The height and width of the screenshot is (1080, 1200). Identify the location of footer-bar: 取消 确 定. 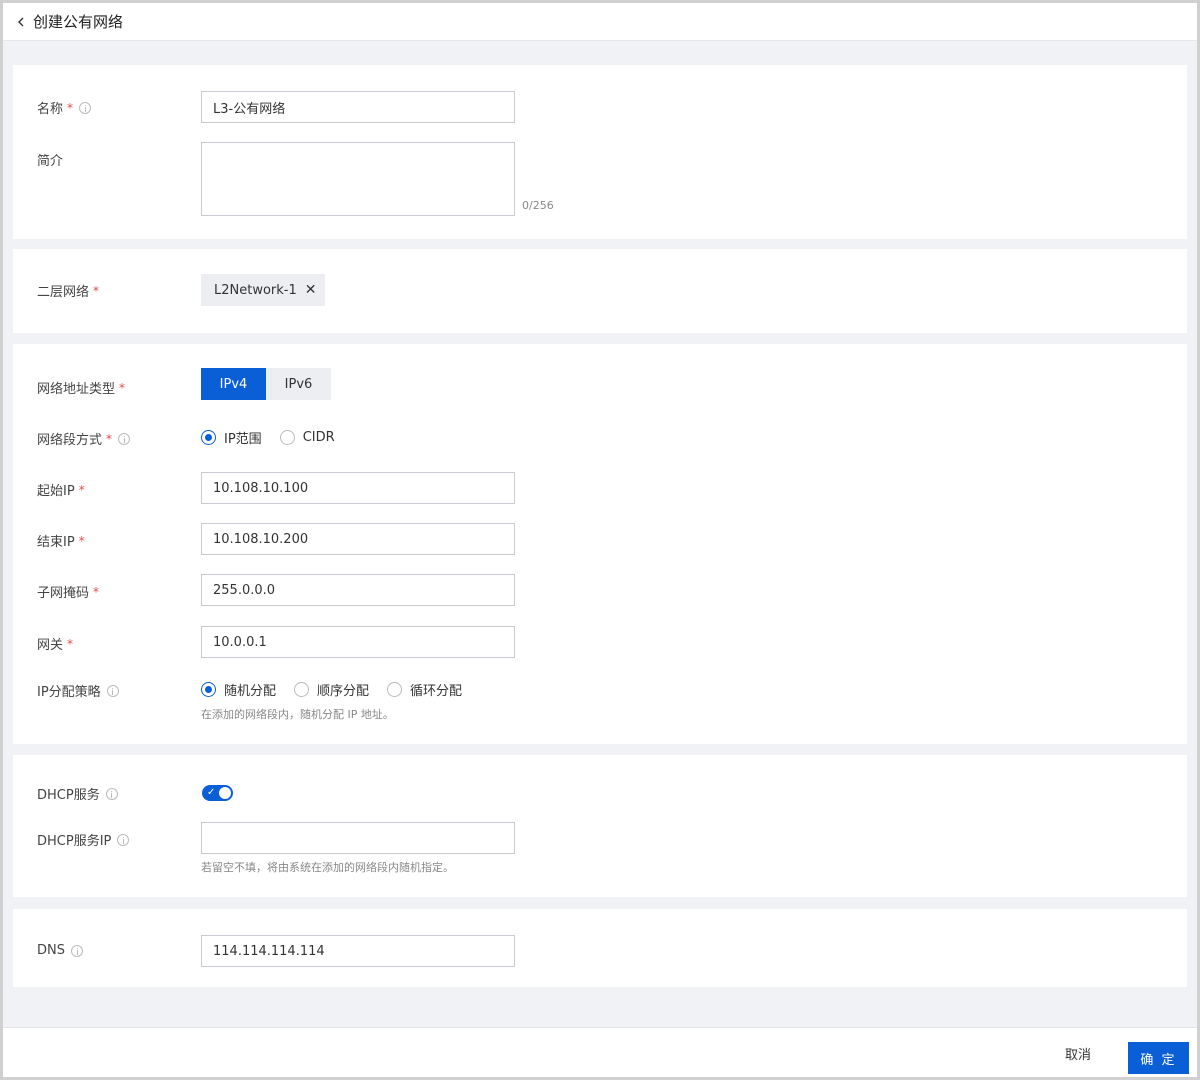
(600, 1052).